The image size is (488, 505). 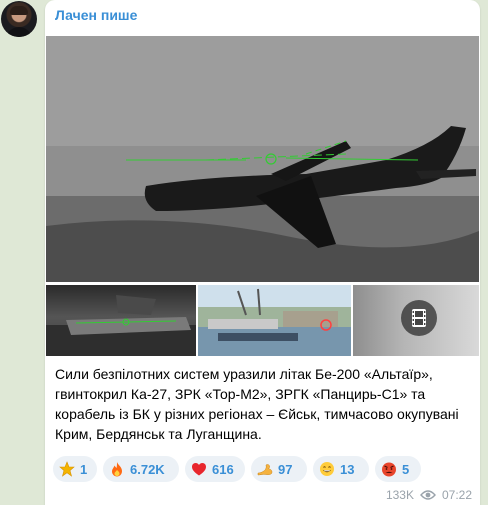 What do you see at coordinates (96, 15) in the screenshot?
I see `sender-name: Лачен пише` at bounding box center [96, 15].